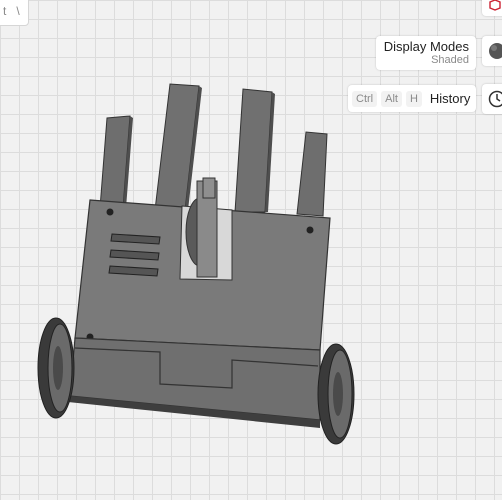  I want to click on wheel-right, so click(336, 394).